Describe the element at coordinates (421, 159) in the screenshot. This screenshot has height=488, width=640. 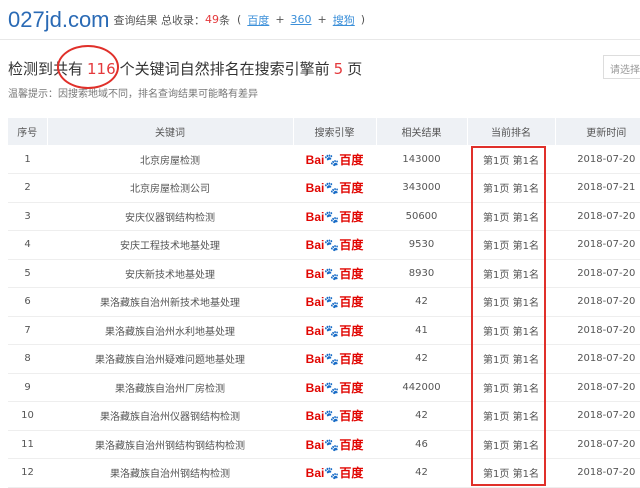
I see `row-results: 143000` at that location.